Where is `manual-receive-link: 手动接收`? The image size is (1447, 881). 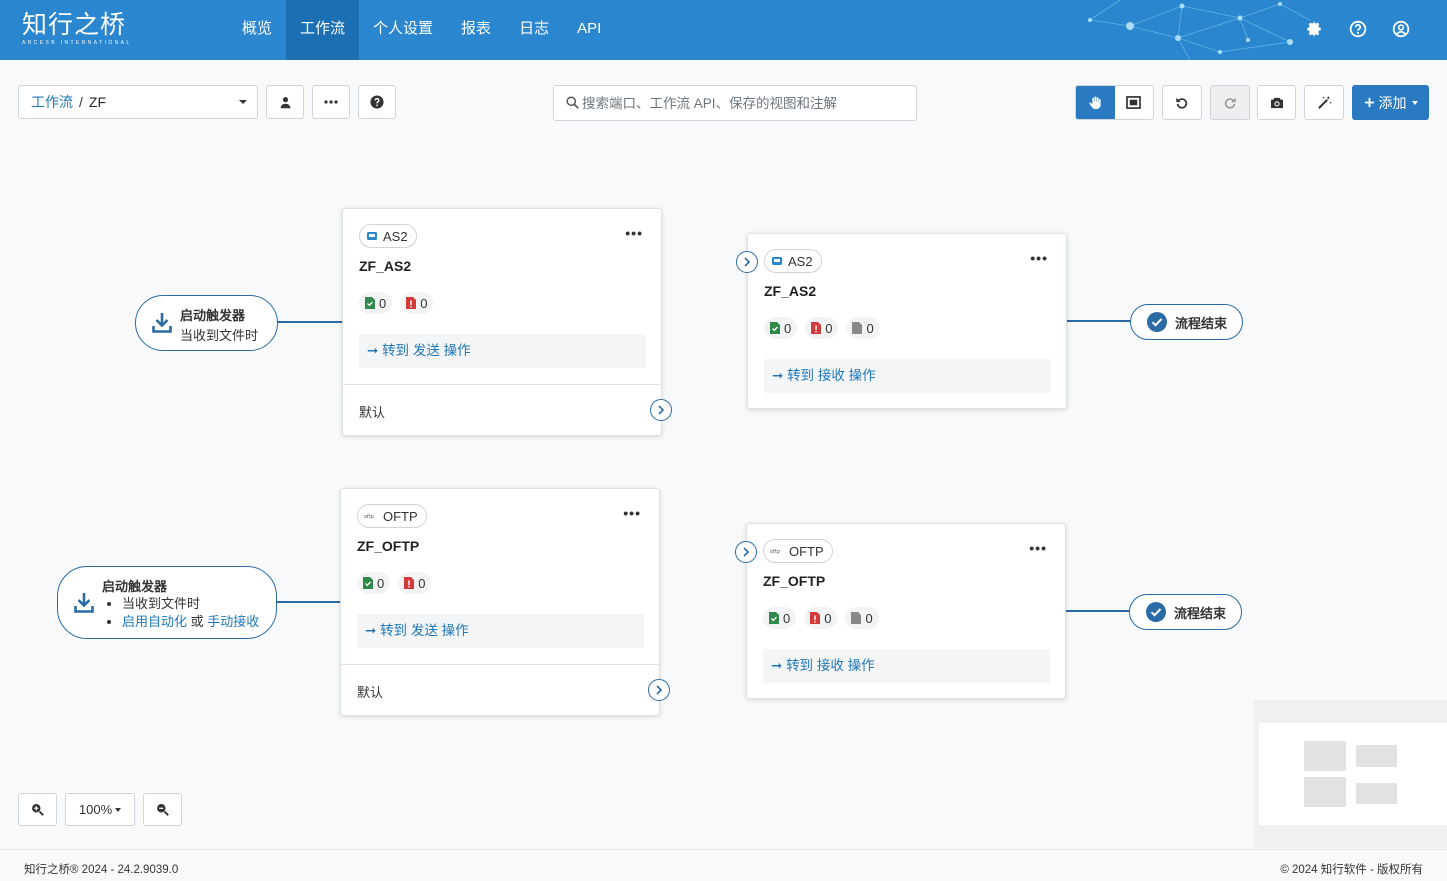
manual-receive-link: 手动接收 is located at coordinates (233, 621).